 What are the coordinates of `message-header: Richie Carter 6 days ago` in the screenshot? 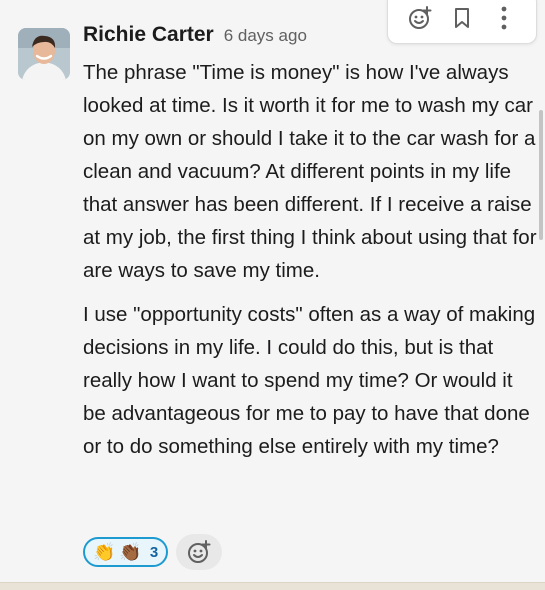 It's located at (195, 35).